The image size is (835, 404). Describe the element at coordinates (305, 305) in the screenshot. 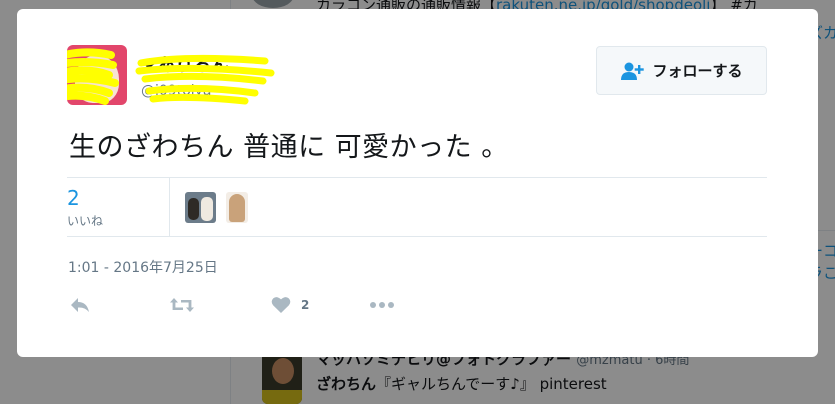

I see `like-count: 2` at that location.